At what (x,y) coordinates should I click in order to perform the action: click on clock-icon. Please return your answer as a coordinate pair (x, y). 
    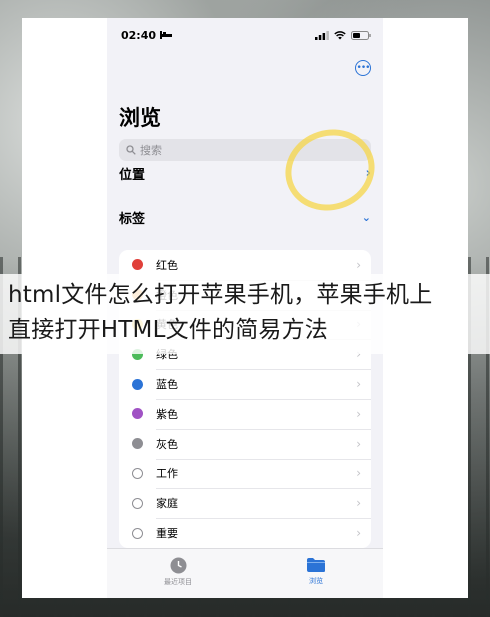
    Looking at the image, I should click on (178, 565).